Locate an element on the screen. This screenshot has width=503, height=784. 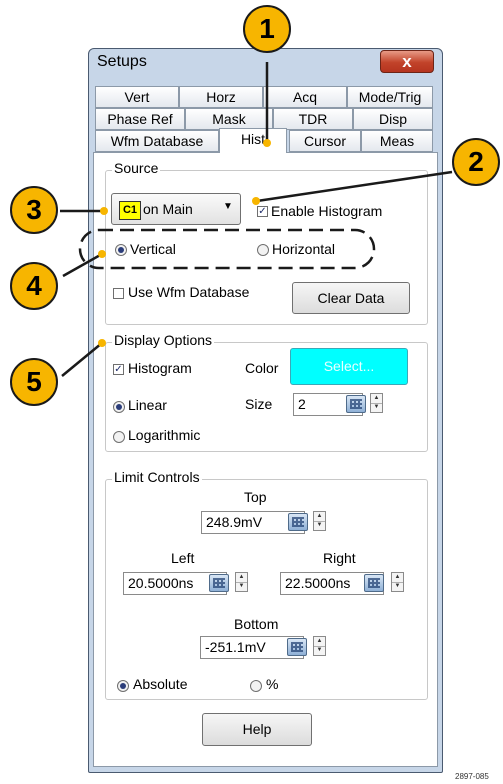
orientation-highlight-box is located at coordinates (227, 249).